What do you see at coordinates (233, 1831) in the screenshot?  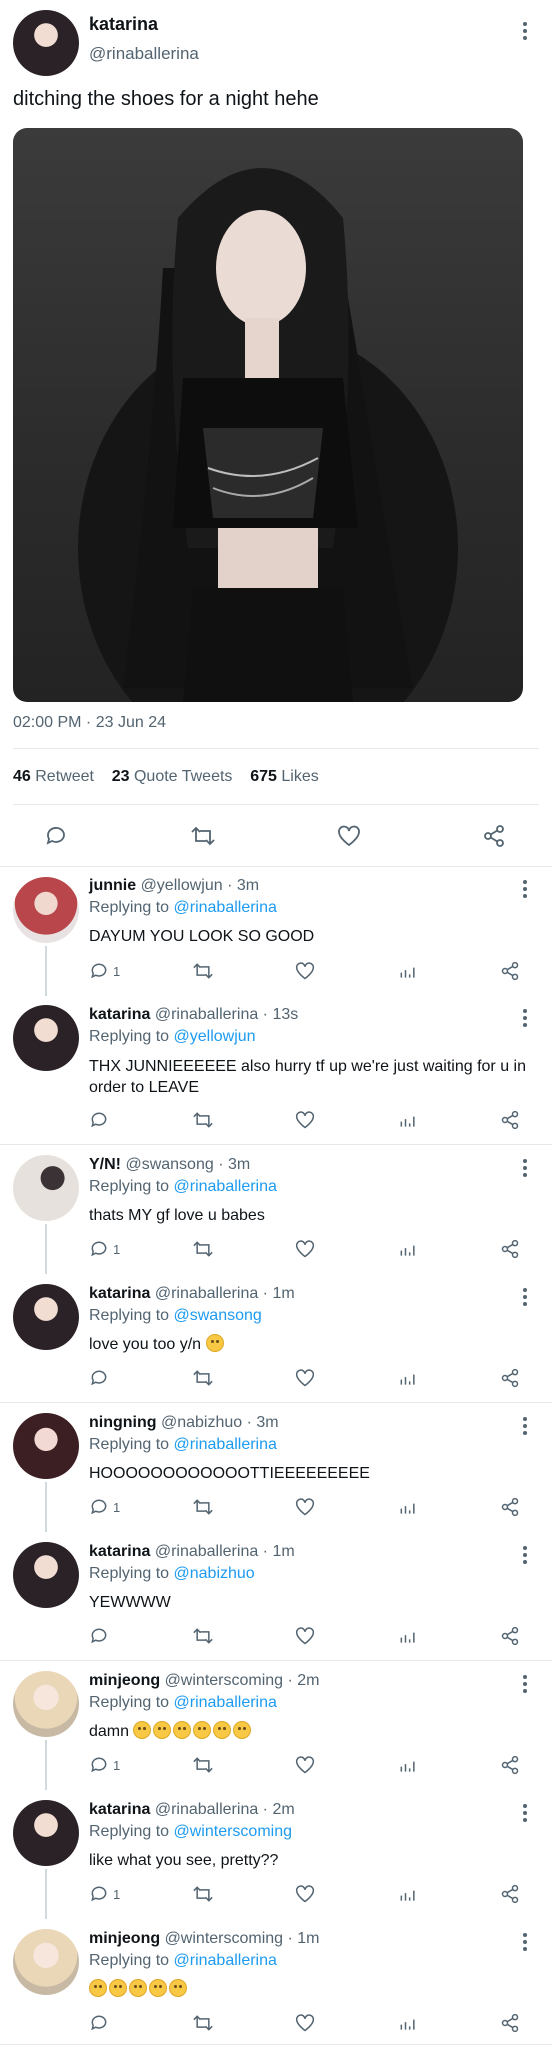 I see `replying-to: @winterscoming` at bounding box center [233, 1831].